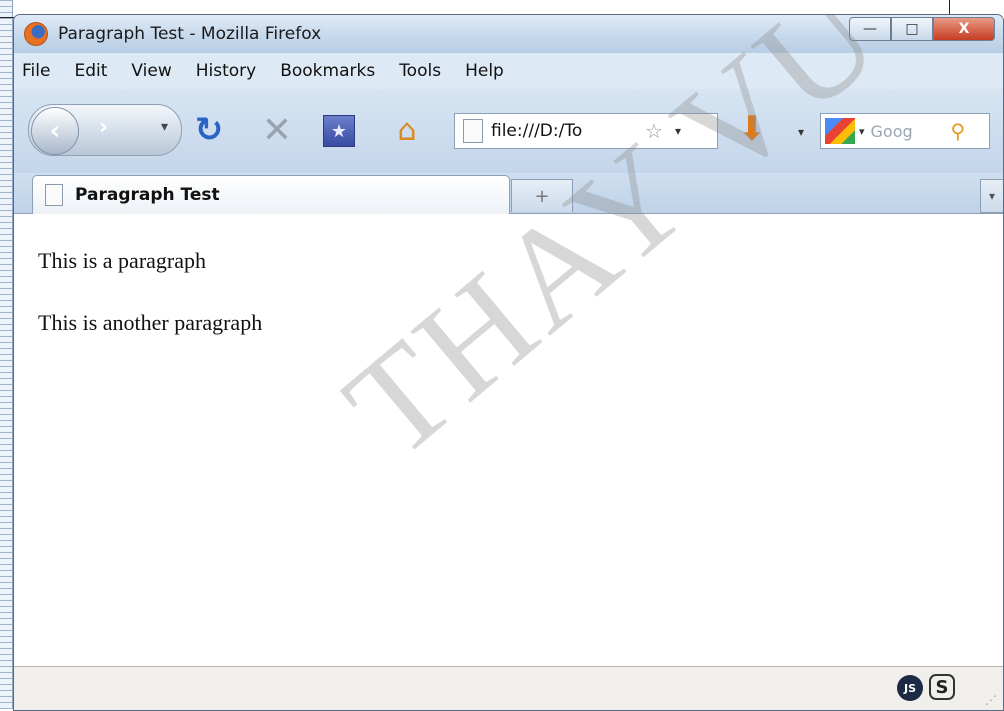 Image resolution: width=1004 pixels, height=711 pixels. Describe the element at coordinates (678, 131) in the screenshot. I see `url-dropdown-icon: ▾` at that location.